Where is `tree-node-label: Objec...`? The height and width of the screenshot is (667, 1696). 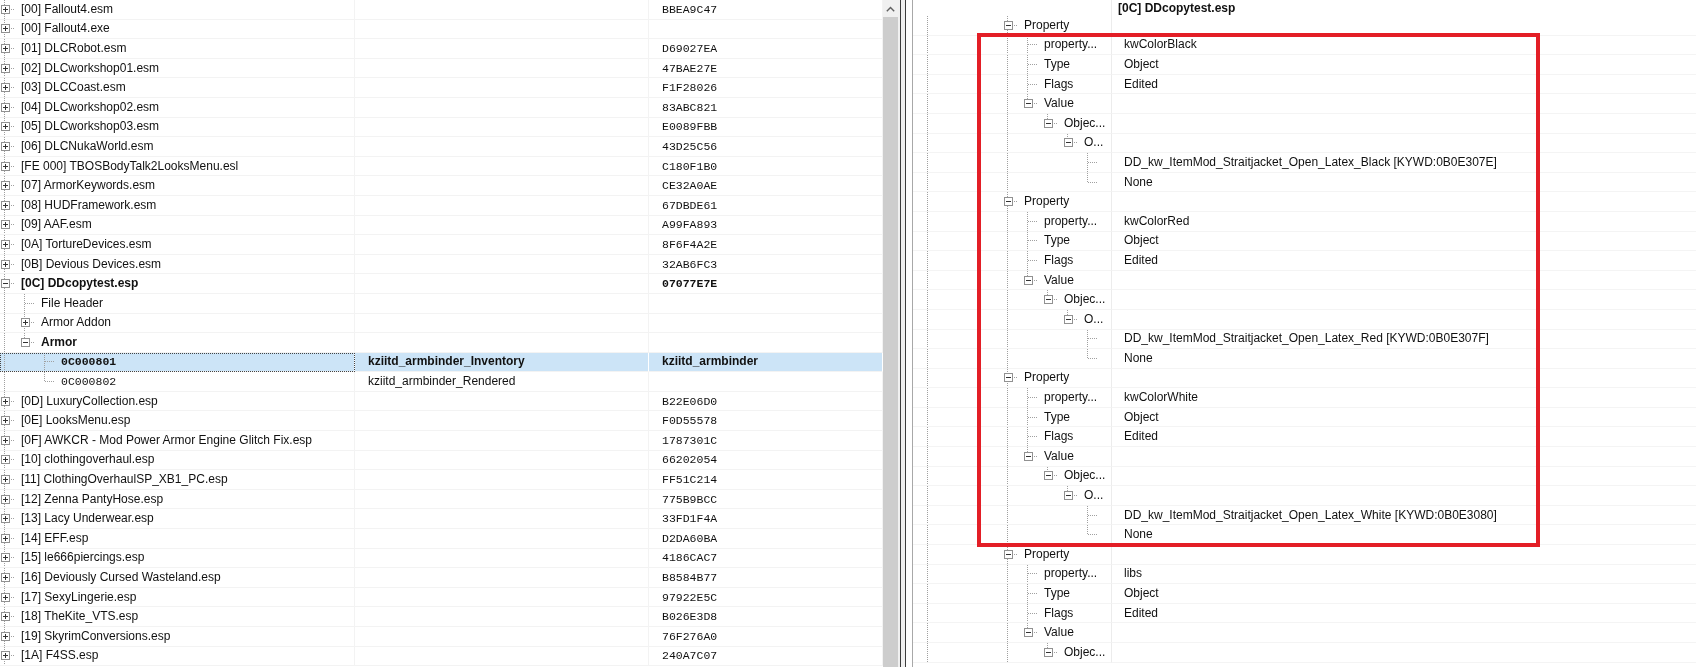 tree-node-label: Objec... is located at coordinates (1085, 123).